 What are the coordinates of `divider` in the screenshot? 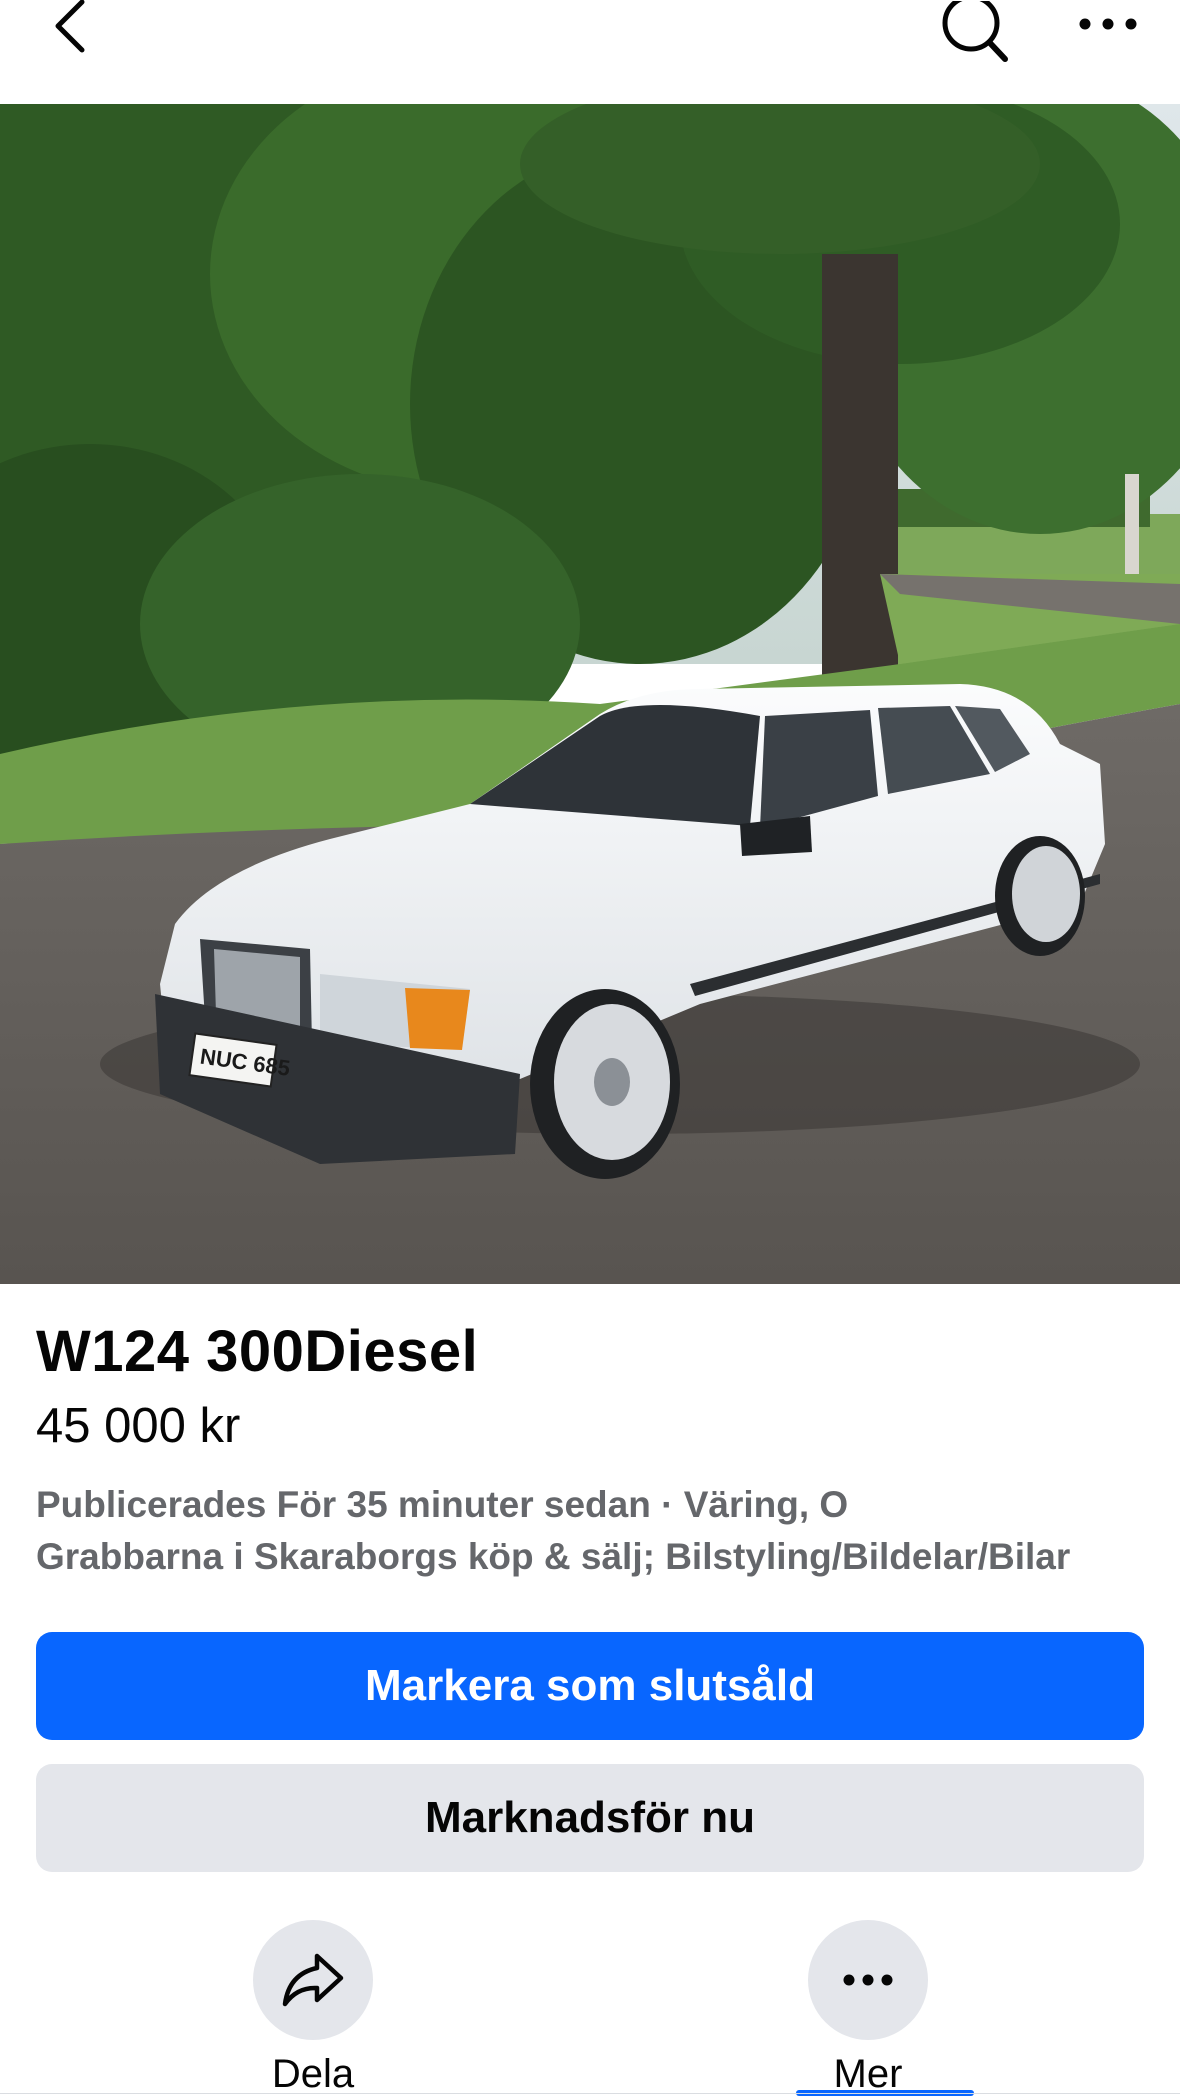 It's located at (590, 2093).